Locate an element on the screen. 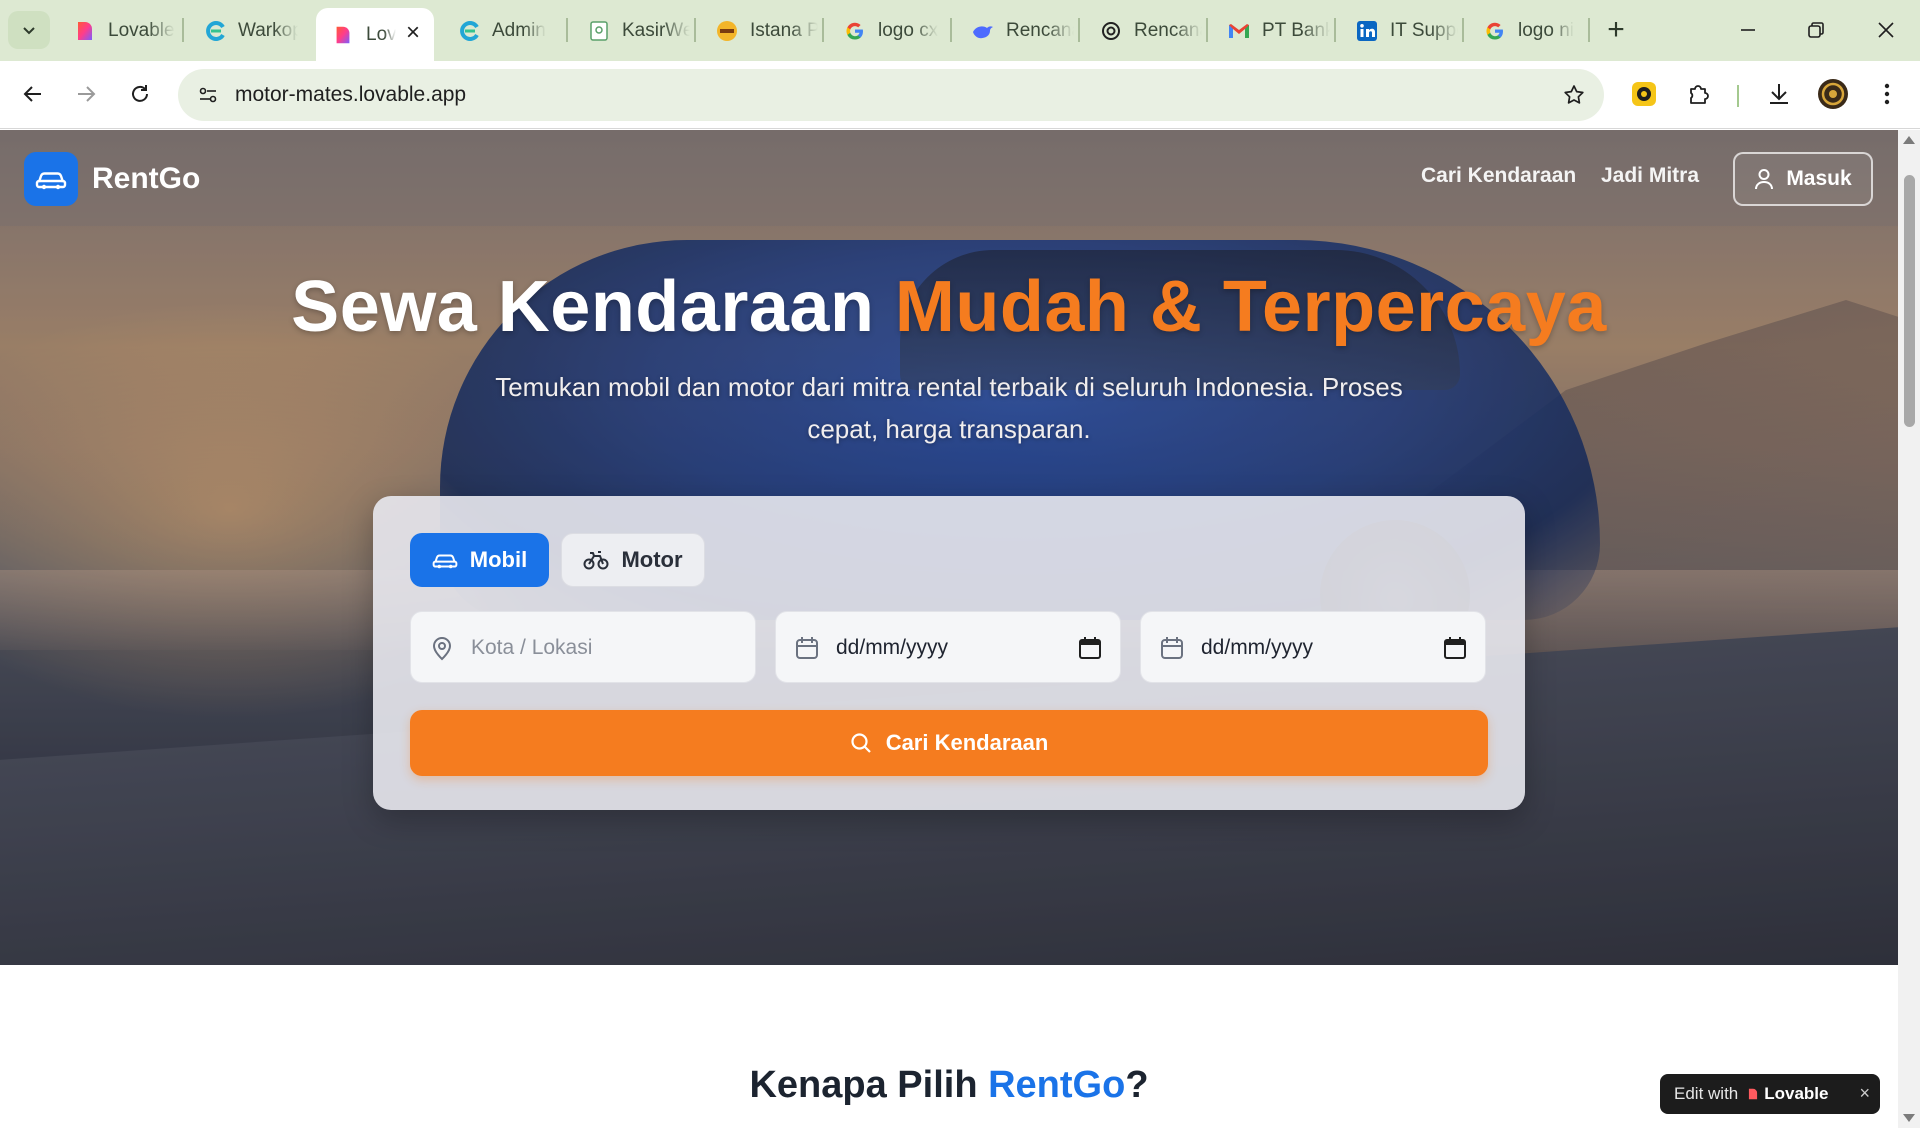 The image size is (1920, 1128). browser-menu-button is located at coordinates (1887, 94).